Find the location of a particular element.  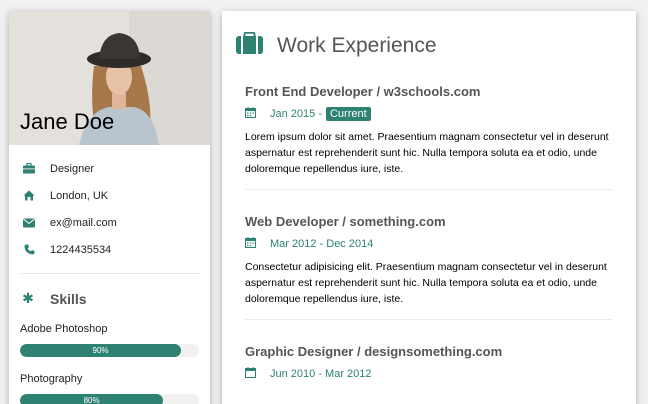

job-date-text: Jan 2015 - is located at coordinates (296, 114).